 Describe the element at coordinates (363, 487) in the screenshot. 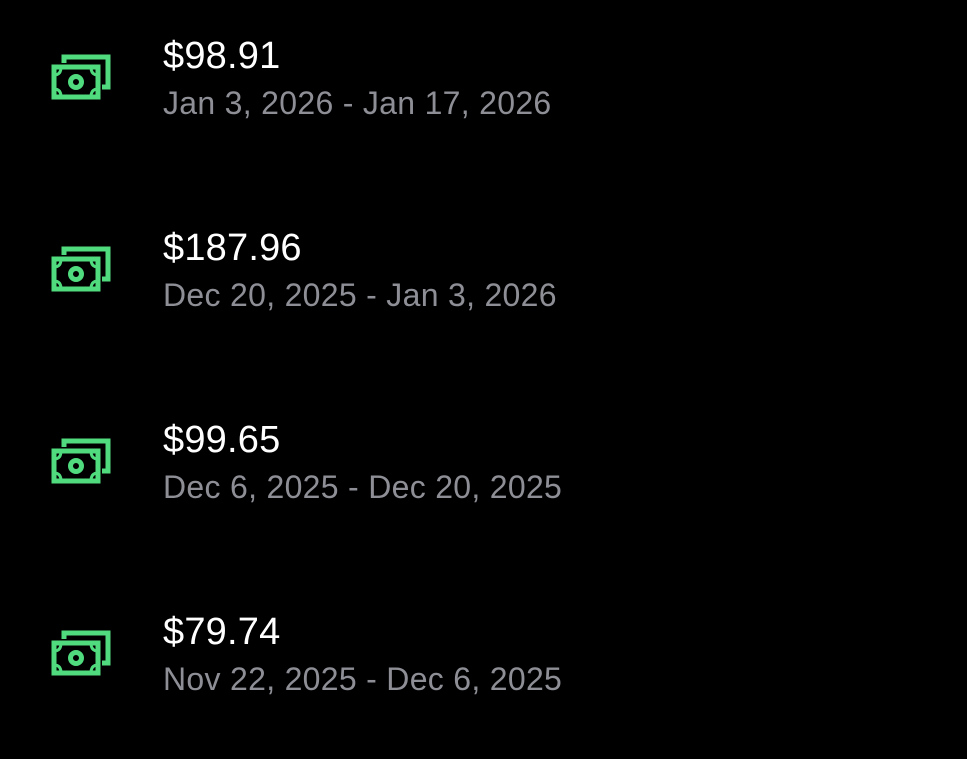

I see `payout-period: Dec 6, 2025 - Dec 20, 2025` at that location.